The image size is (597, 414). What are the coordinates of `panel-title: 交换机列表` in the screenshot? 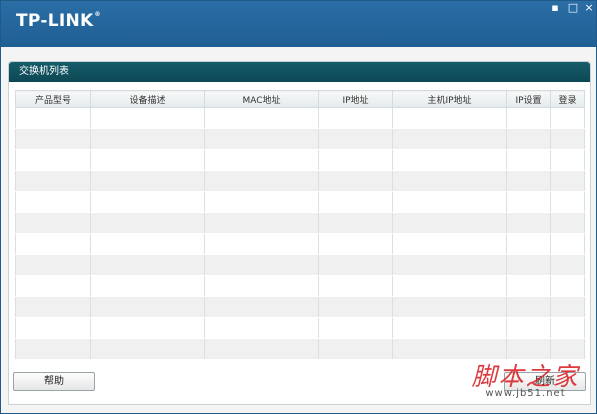 It's located at (299, 72).